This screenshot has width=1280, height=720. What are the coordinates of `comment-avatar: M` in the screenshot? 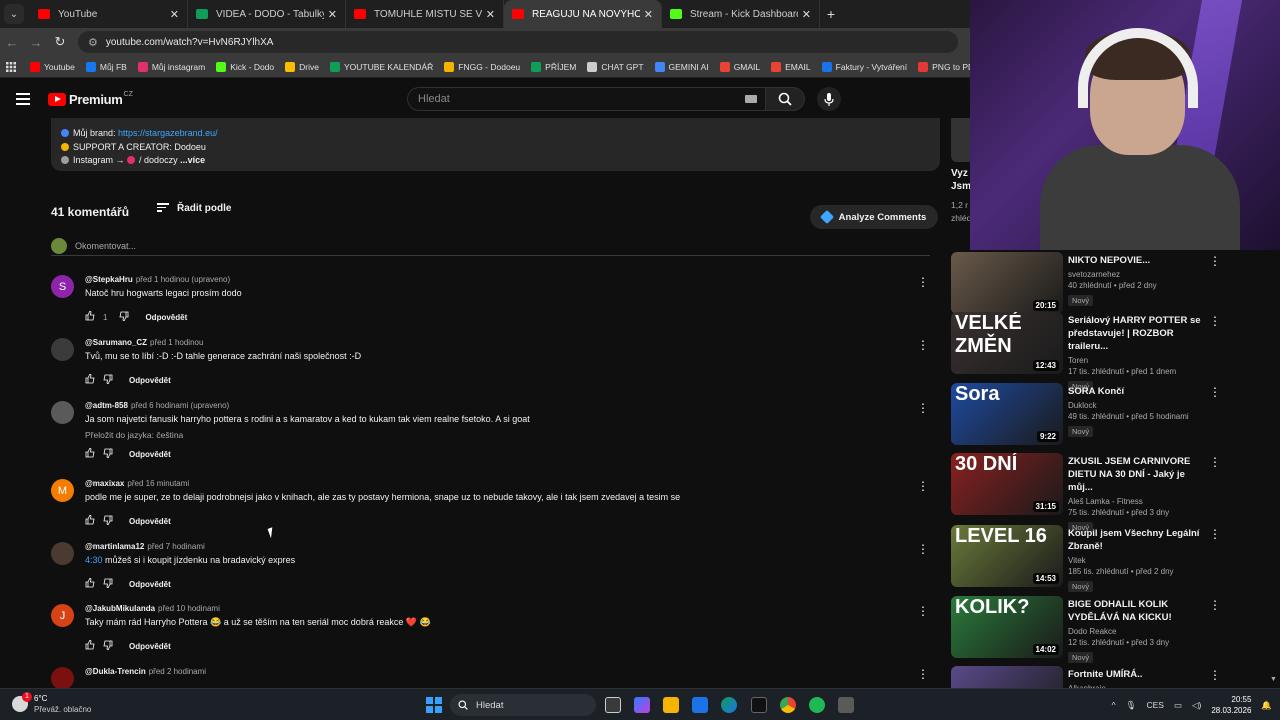 It's located at (62, 490).